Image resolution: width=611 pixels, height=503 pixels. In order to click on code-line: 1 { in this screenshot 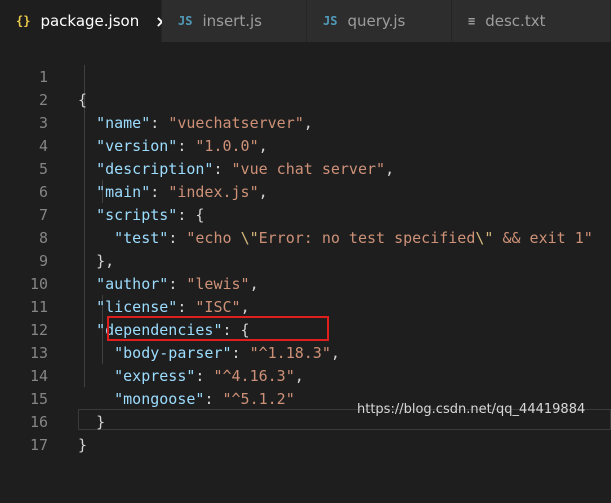, I will do `click(305, 76)`.